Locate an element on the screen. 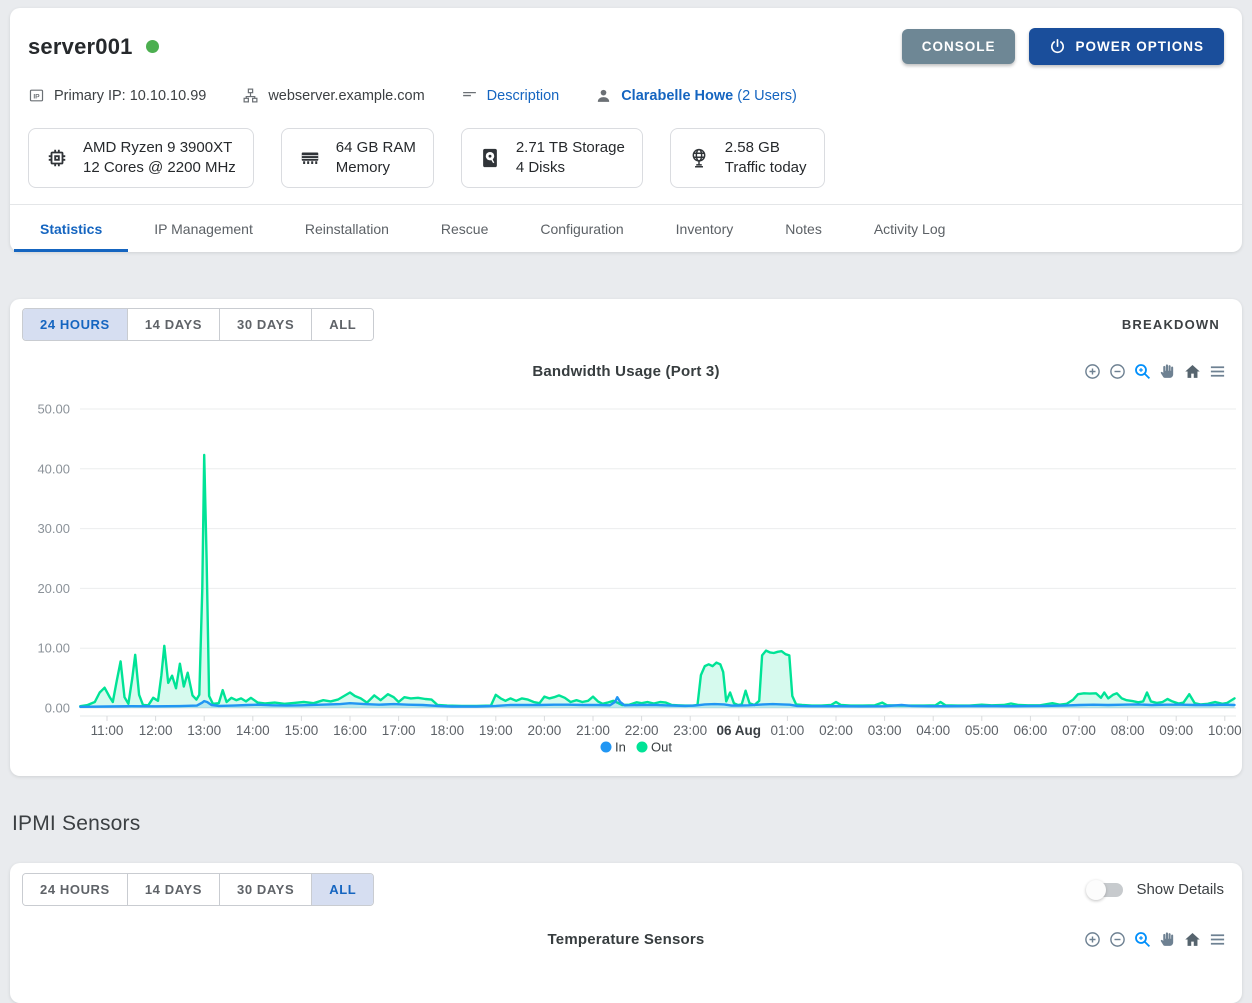 This screenshot has height=1003, width=1252. legend-item-in: In is located at coordinates (613, 747).